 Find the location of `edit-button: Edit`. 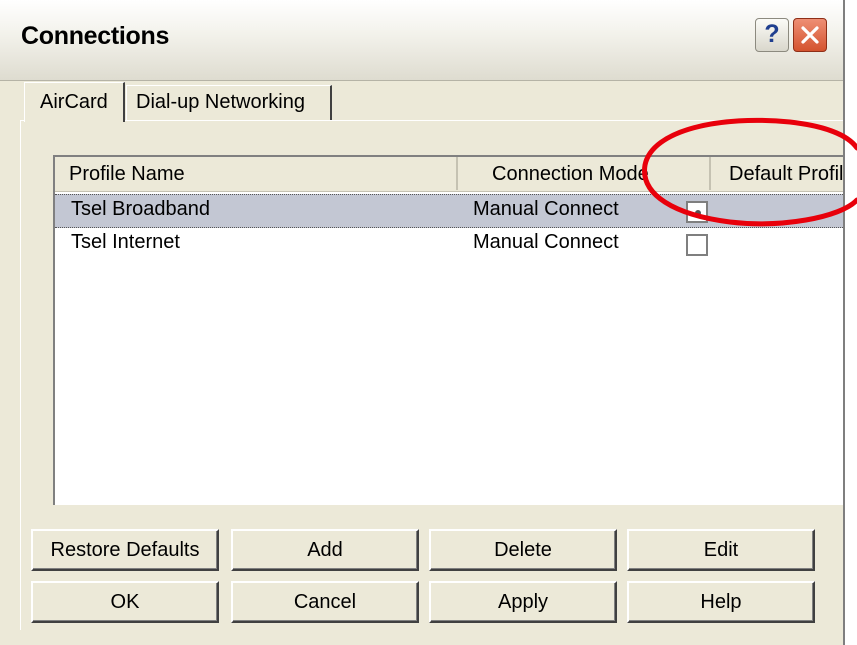

edit-button: Edit is located at coordinates (721, 550).